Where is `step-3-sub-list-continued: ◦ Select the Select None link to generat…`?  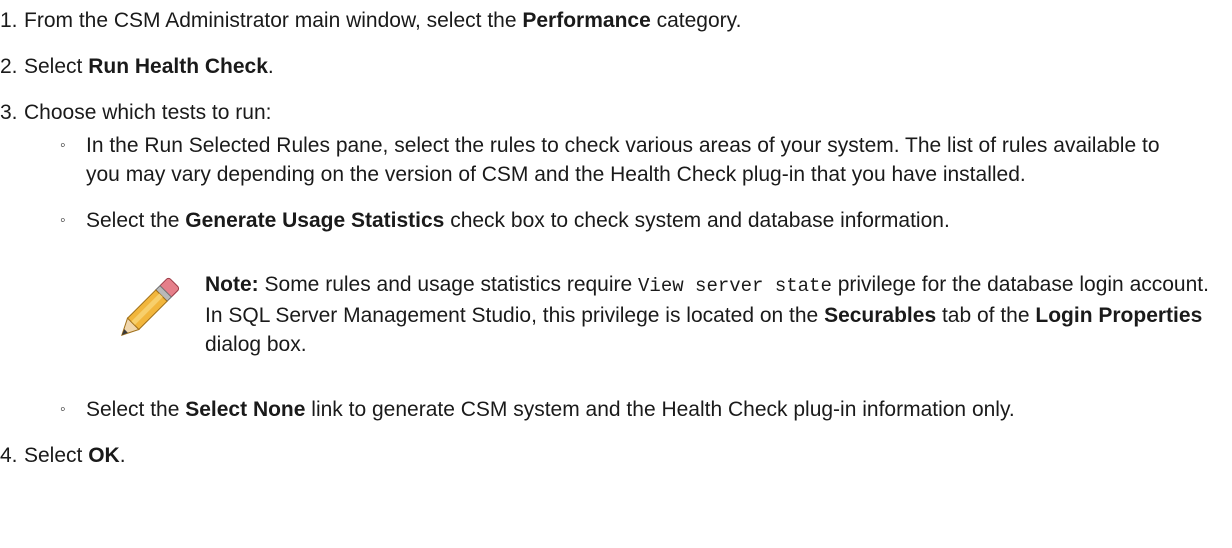 step-3-sub-list-continued: ◦ Select the Select None link to generat… is located at coordinates (616, 409).